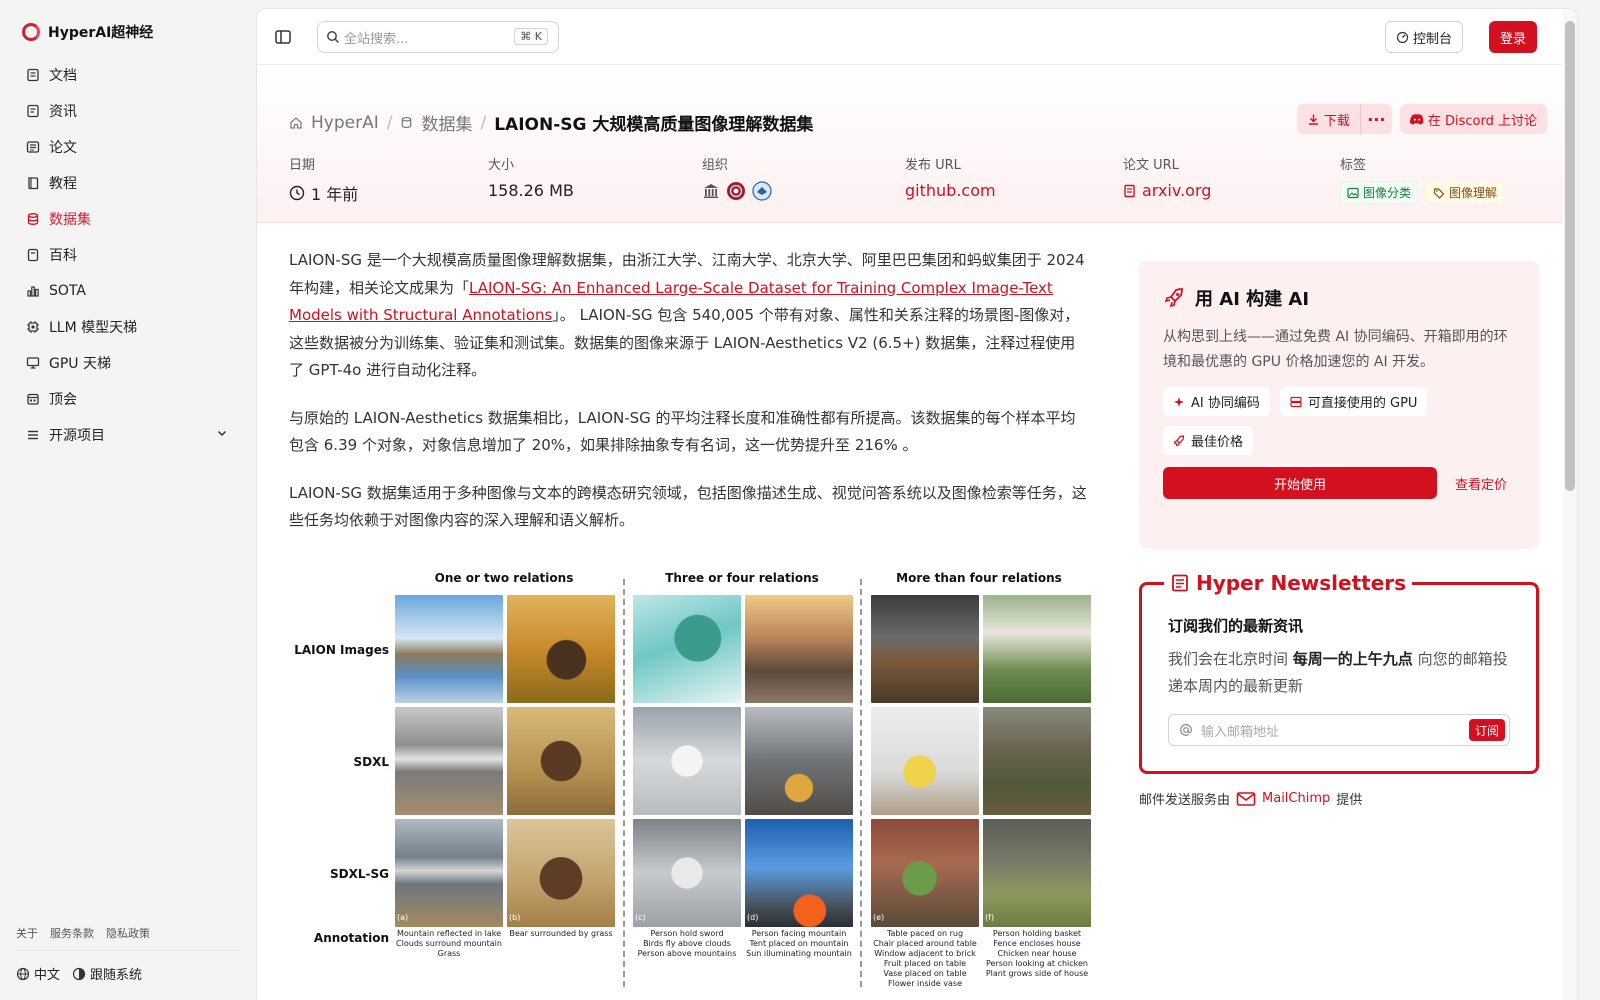 The height and width of the screenshot is (1000, 1600). Describe the element at coordinates (950, 177) in the screenshot. I see `meta-release-url: 发布 URL github.com` at that location.